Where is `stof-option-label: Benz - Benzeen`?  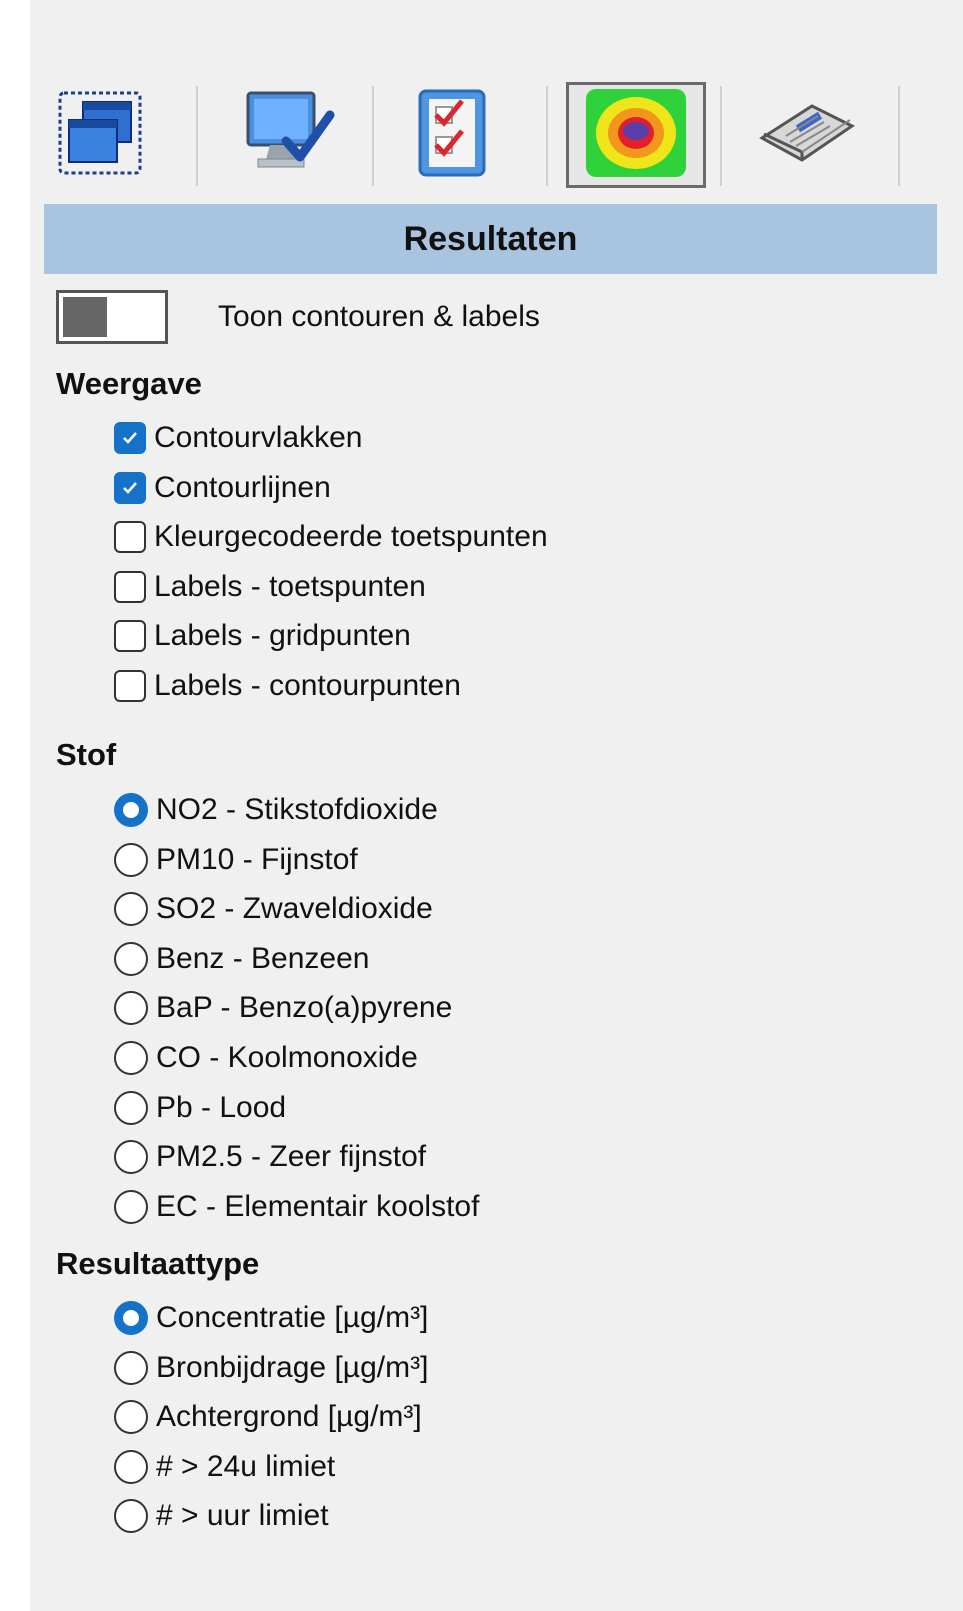 stof-option-label: Benz - Benzeen is located at coordinates (263, 958).